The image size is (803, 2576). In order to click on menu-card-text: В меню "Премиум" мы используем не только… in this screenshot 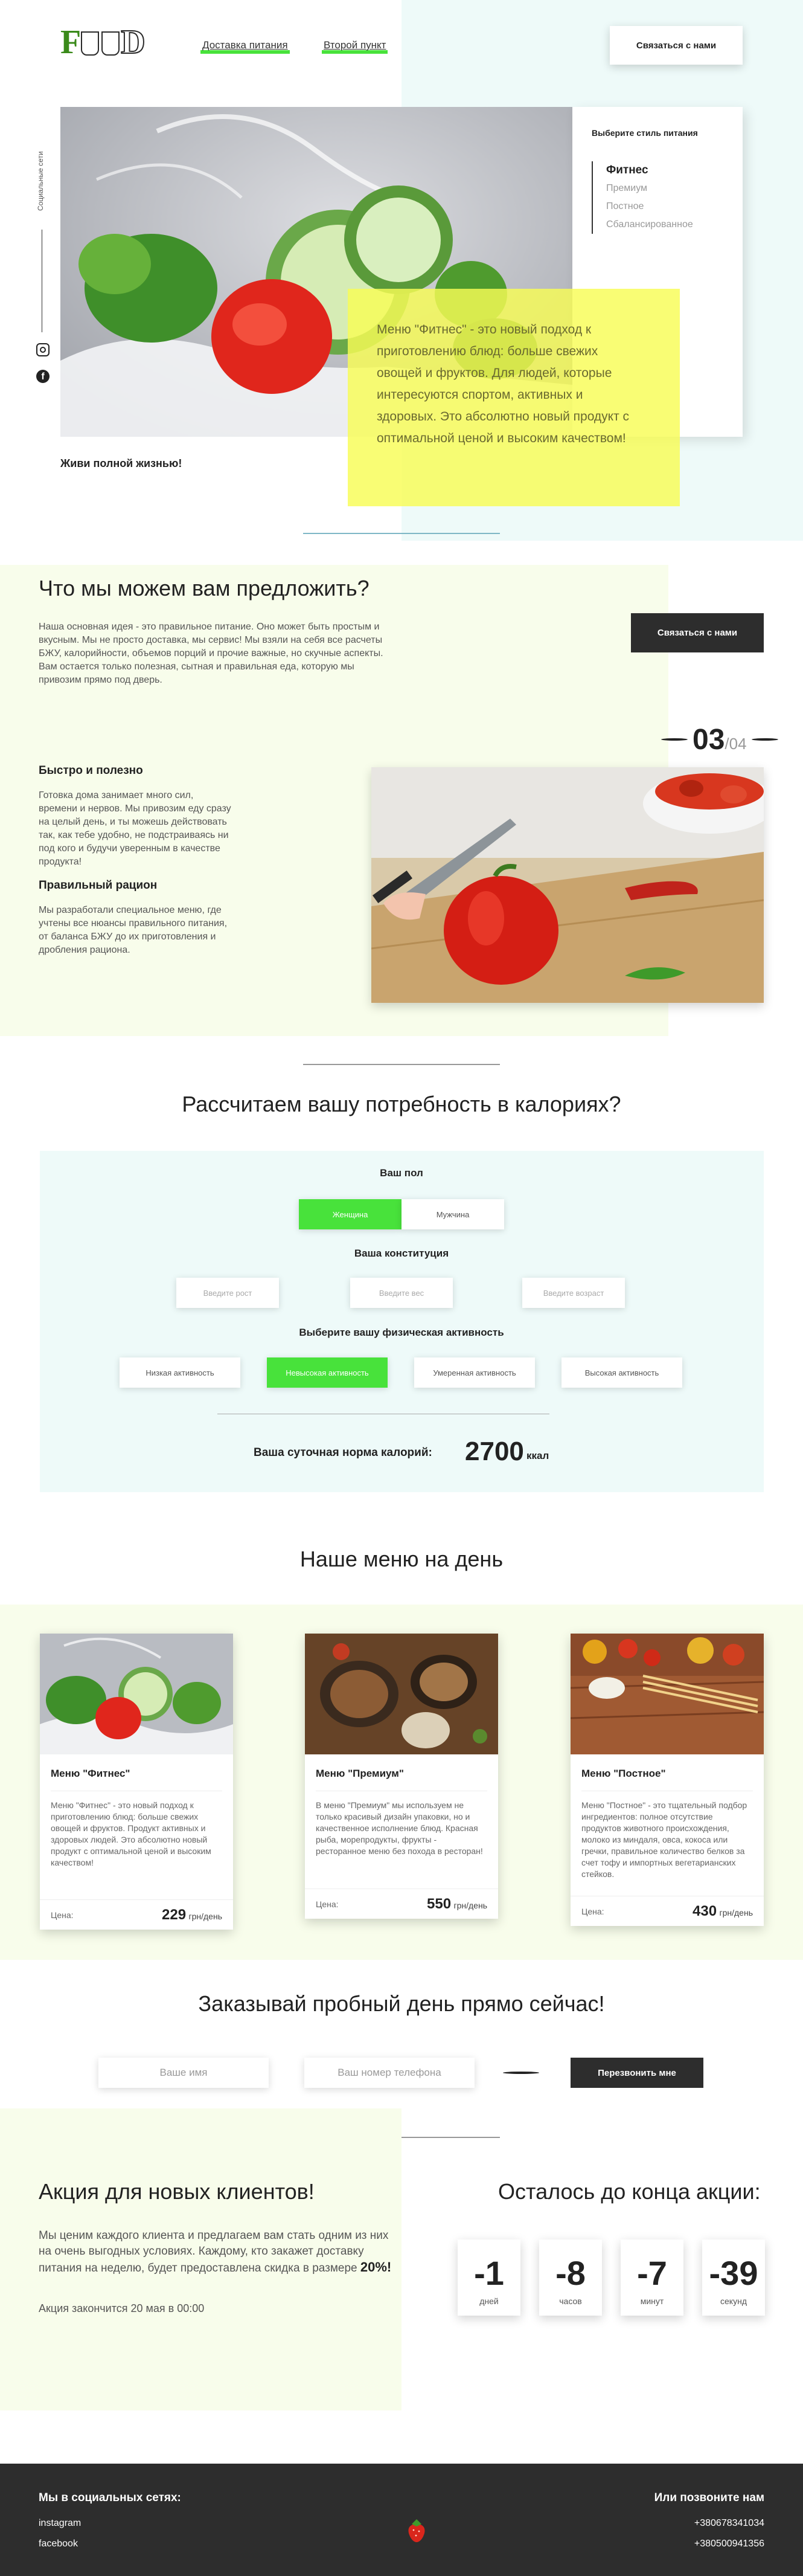, I will do `click(401, 1824)`.